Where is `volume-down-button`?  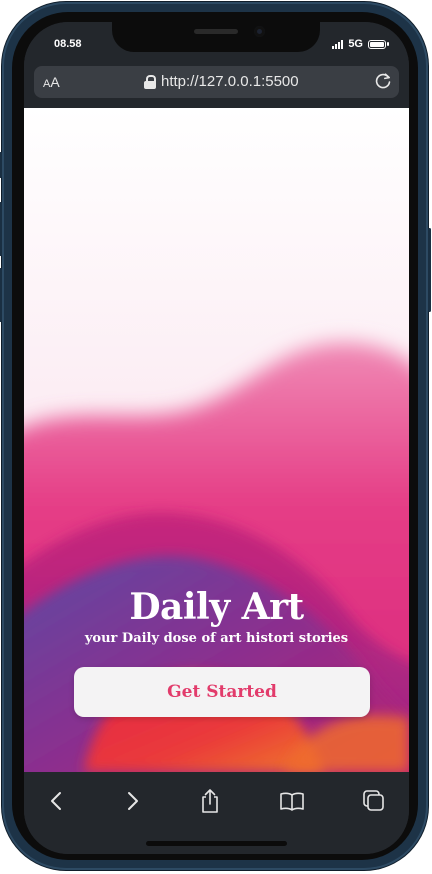
volume-down-button is located at coordinates (1, 295).